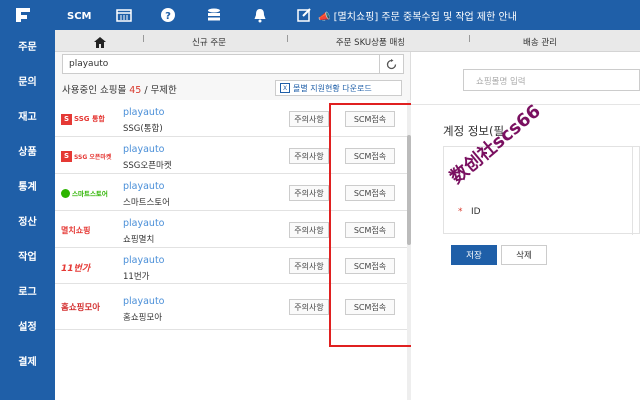  Describe the element at coordinates (119, 90) in the screenshot. I see `shop-count-summary: 사용중인 쇼핑몰 45 / 무제한` at that location.